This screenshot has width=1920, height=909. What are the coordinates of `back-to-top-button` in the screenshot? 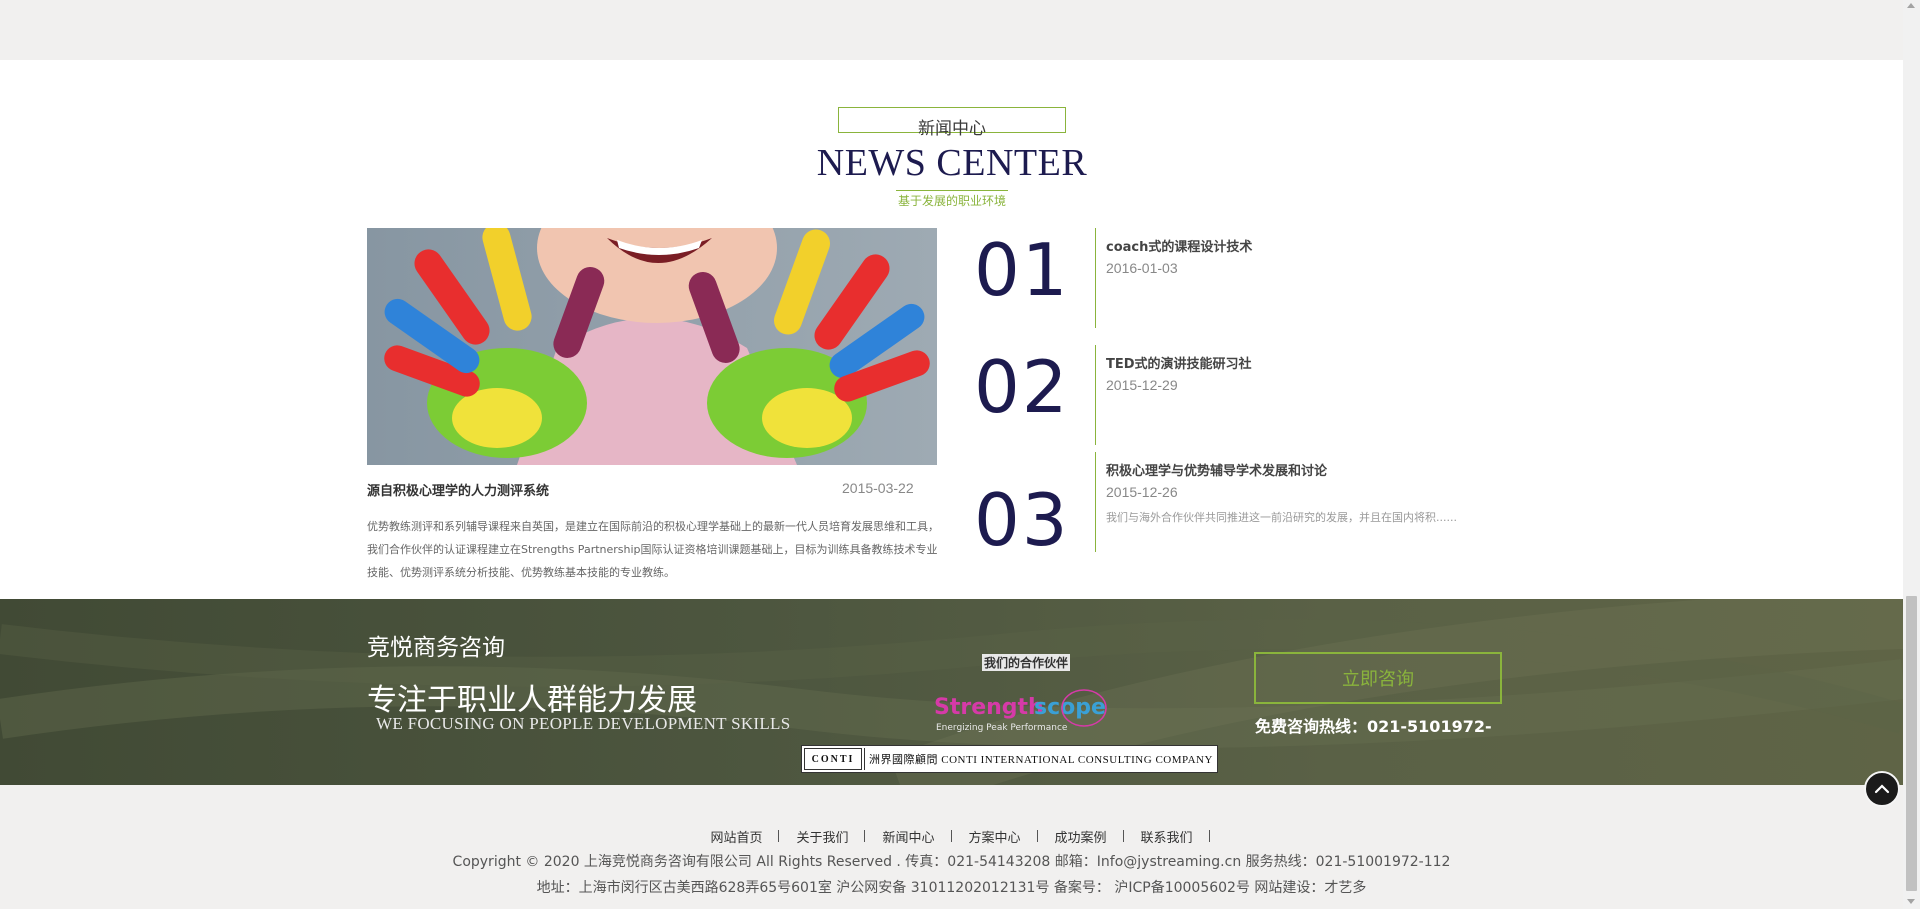 It's located at (1882, 789).